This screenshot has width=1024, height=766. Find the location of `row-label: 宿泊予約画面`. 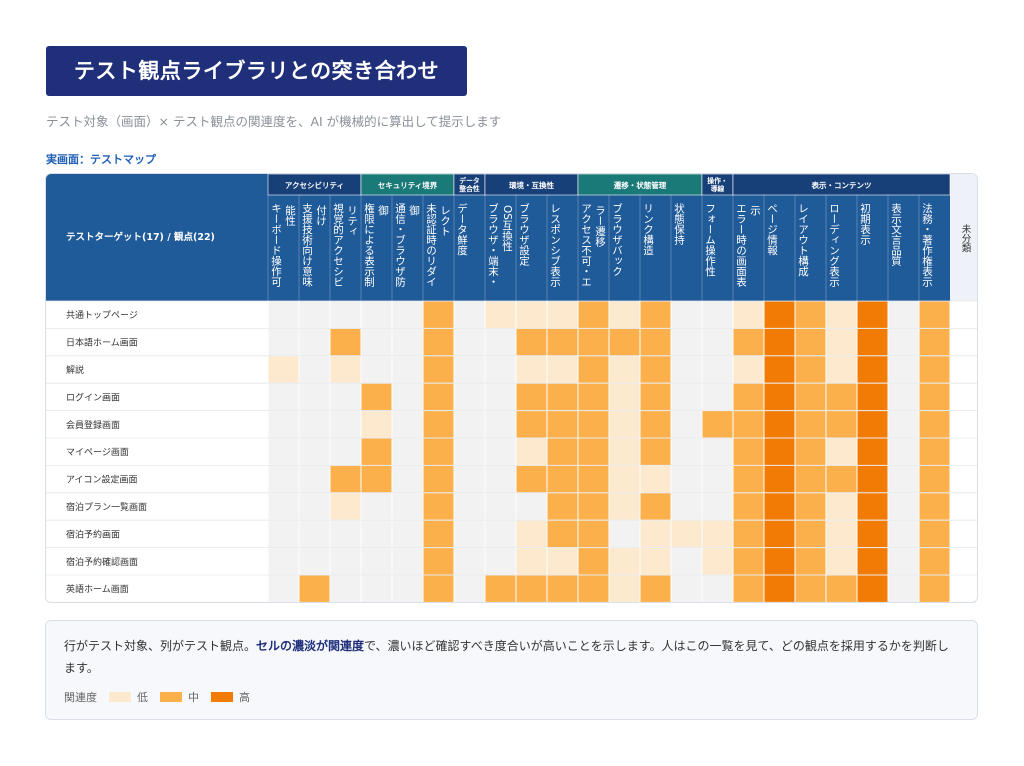

row-label: 宿泊予約画面 is located at coordinates (93, 534).